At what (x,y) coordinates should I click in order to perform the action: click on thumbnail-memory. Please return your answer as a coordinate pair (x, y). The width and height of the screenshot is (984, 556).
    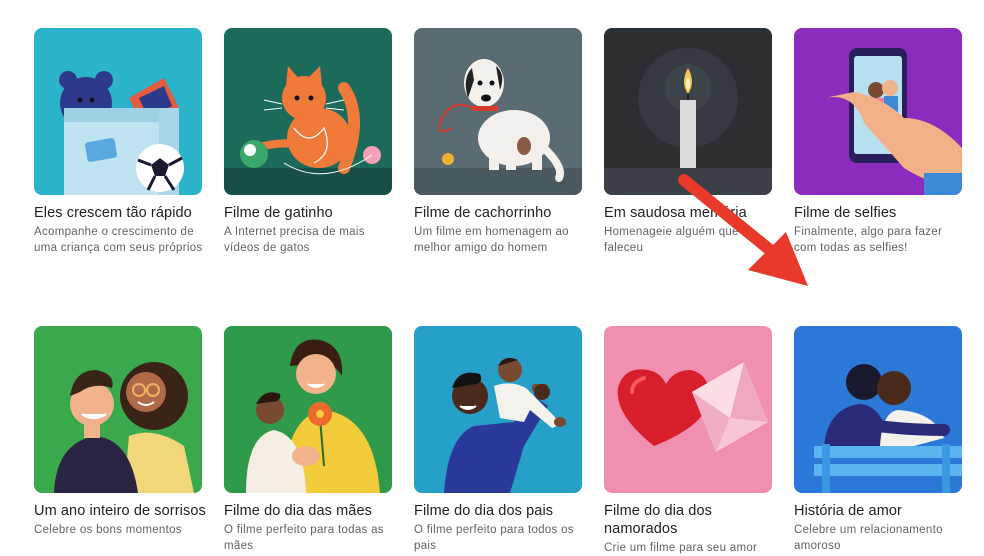
    Looking at the image, I should click on (688, 111).